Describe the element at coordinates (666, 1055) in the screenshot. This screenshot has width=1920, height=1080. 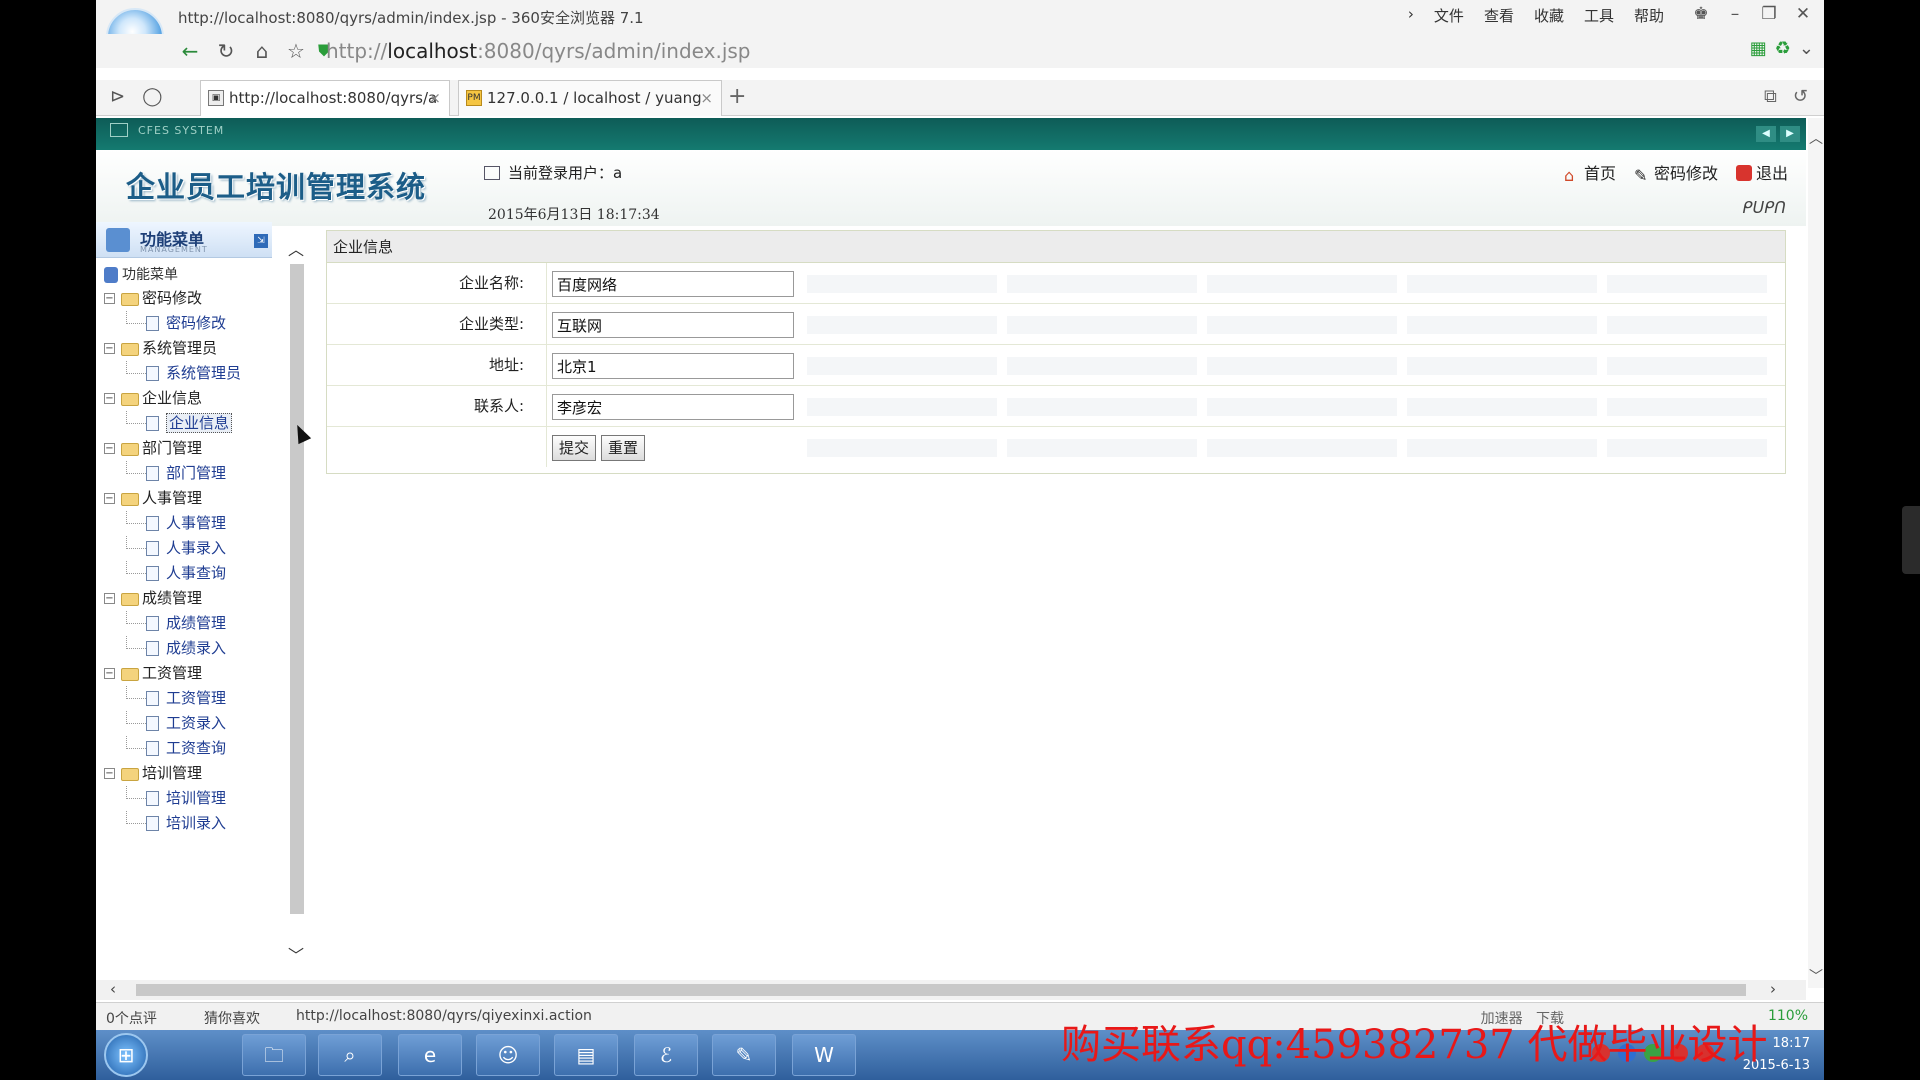
I see `eclipse-icon: ℰ` at that location.